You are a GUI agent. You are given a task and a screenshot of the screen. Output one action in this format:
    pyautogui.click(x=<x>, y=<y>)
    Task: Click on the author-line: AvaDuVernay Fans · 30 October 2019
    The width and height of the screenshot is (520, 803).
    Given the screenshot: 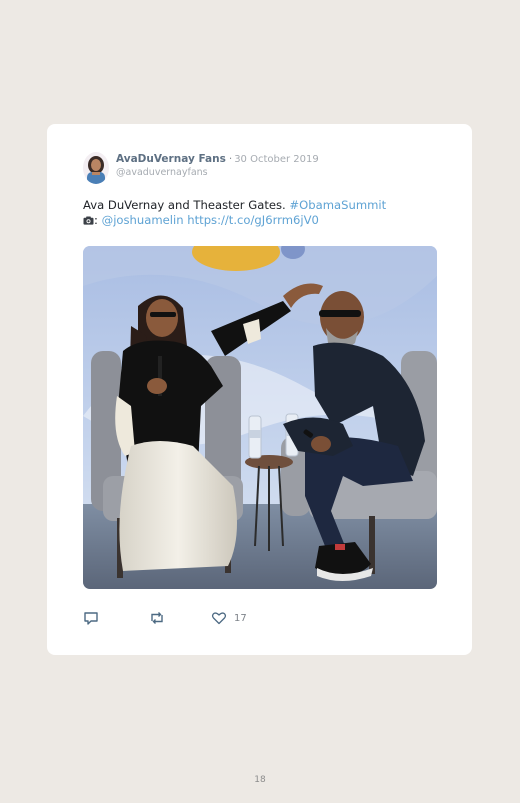 What is the action you would take?
    pyautogui.click(x=217, y=159)
    